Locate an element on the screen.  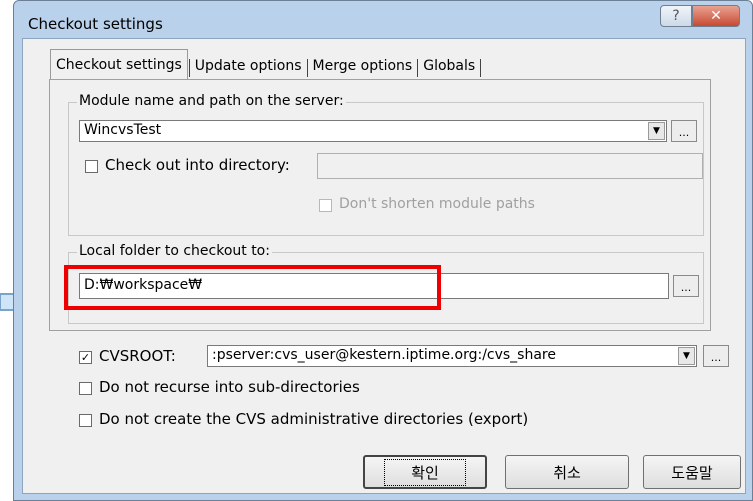
checkout-dir-input is located at coordinates (510, 166).